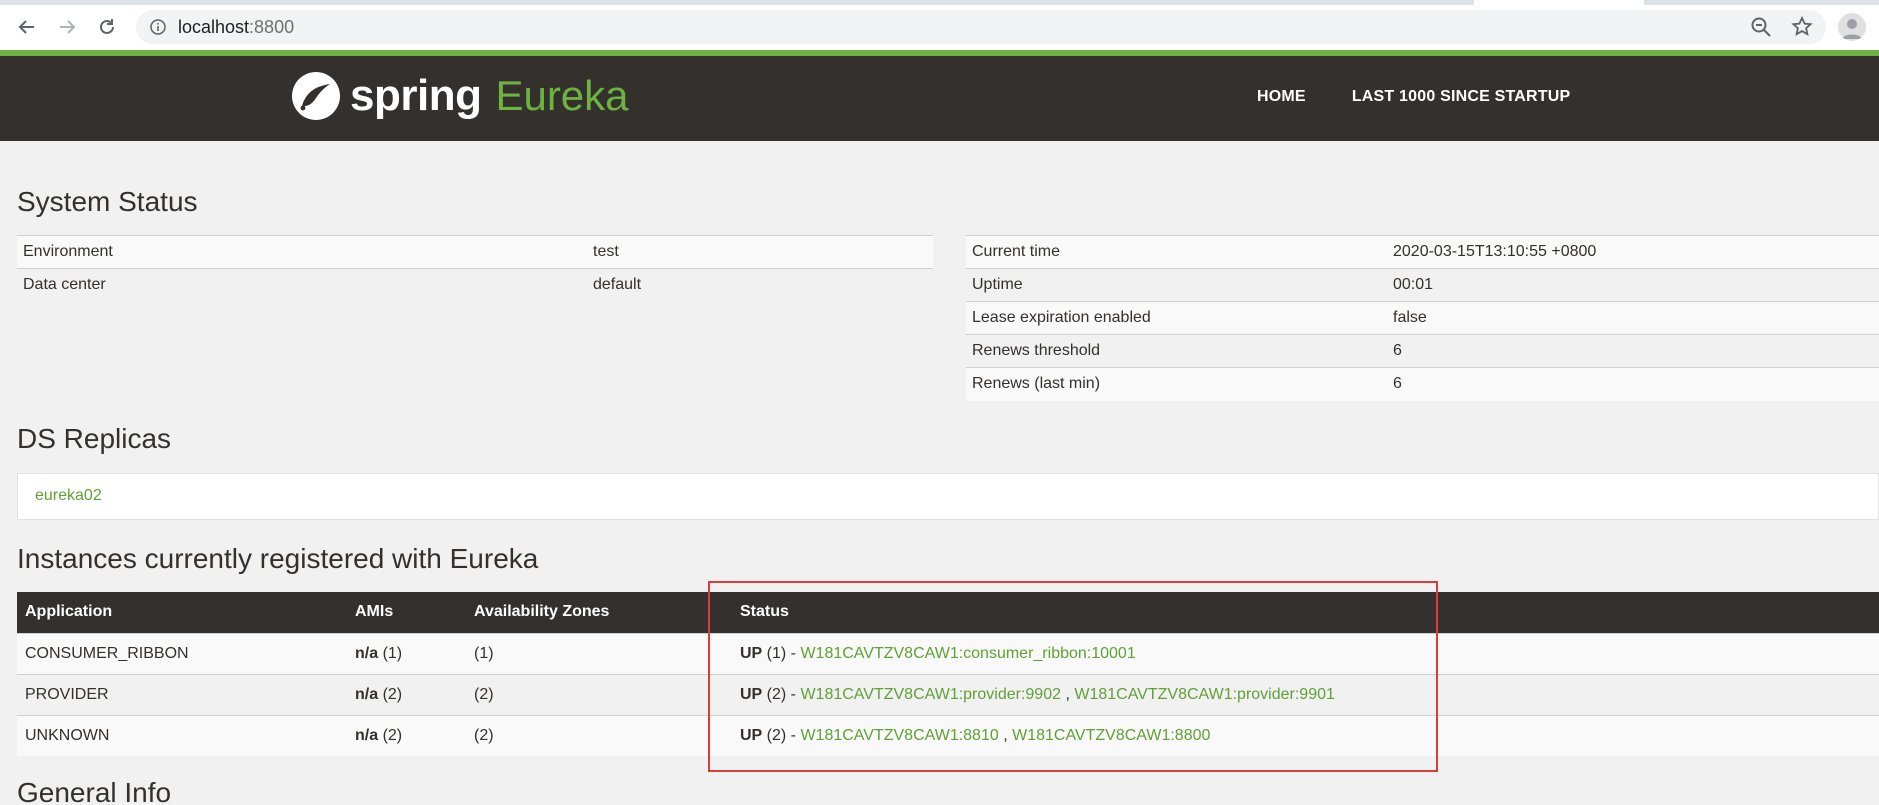  I want to click on instance-link: W181CAVTZV8CAW1:8800, so click(1111, 735).